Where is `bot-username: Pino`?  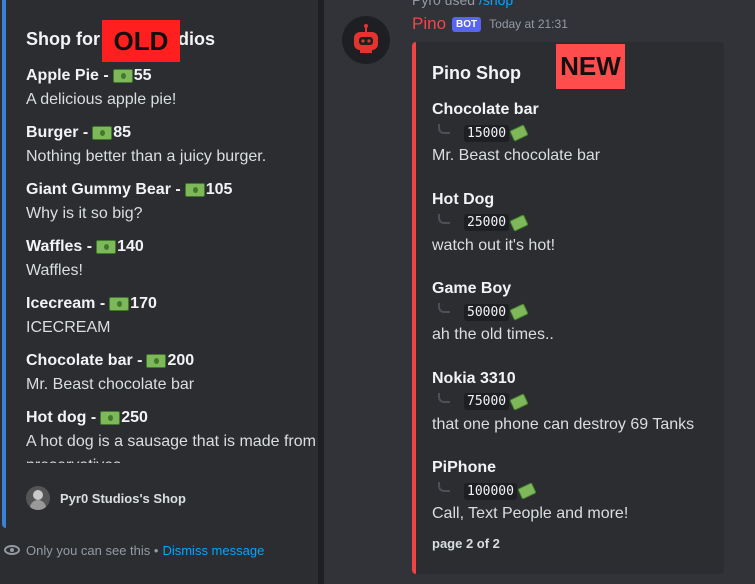
bot-username: Pino is located at coordinates (429, 24).